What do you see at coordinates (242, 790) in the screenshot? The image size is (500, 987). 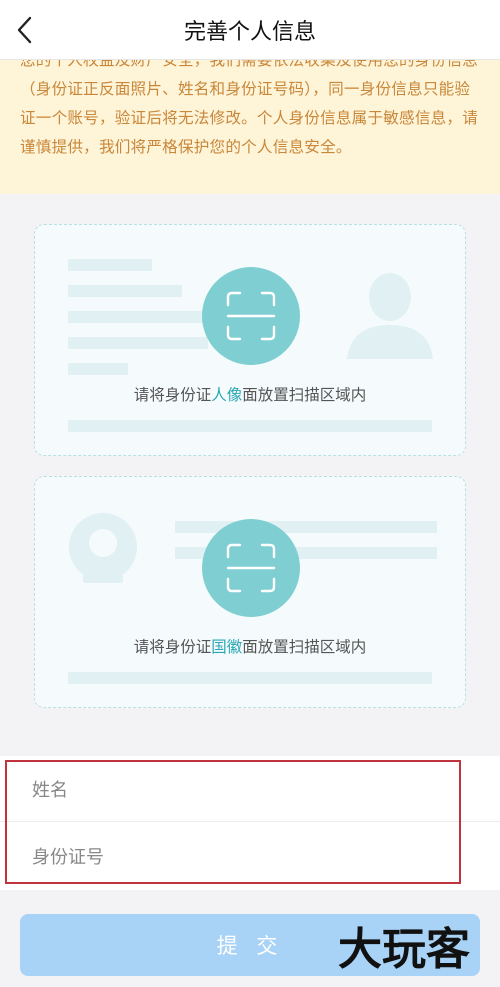 I see `name-input` at bounding box center [242, 790].